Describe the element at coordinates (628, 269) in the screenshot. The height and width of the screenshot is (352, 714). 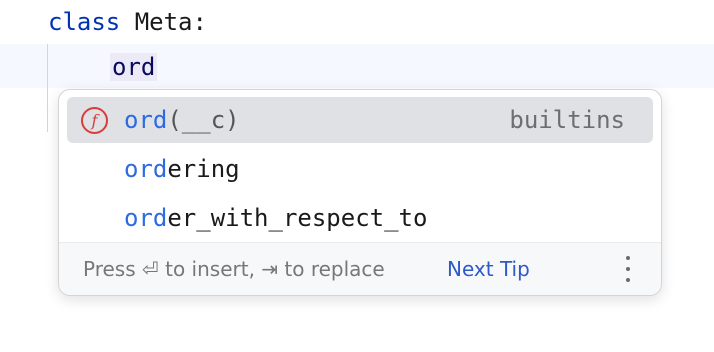
I see `vertical-ellipsis-icon` at that location.